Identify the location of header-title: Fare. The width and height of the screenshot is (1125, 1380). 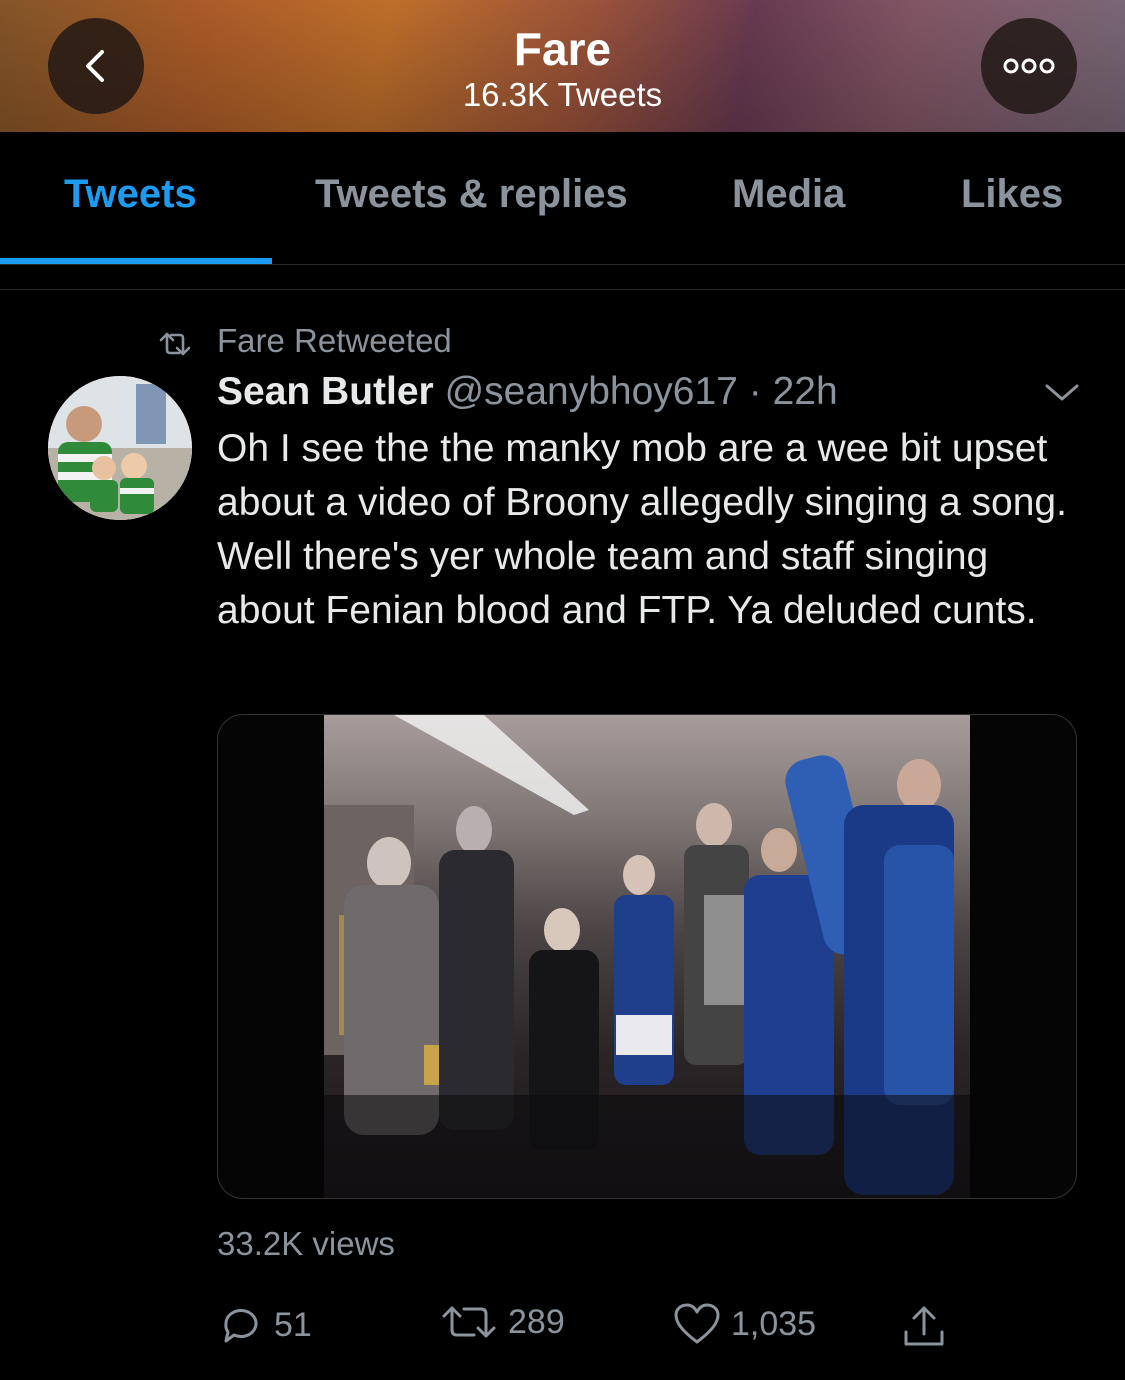
(562, 49).